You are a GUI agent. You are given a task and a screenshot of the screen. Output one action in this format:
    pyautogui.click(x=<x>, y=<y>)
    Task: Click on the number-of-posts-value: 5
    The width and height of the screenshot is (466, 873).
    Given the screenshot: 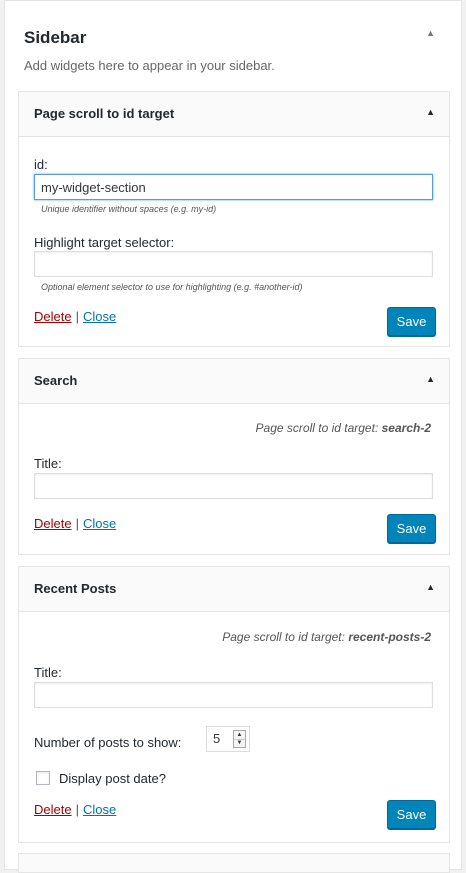 What is the action you would take?
    pyautogui.click(x=217, y=738)
    